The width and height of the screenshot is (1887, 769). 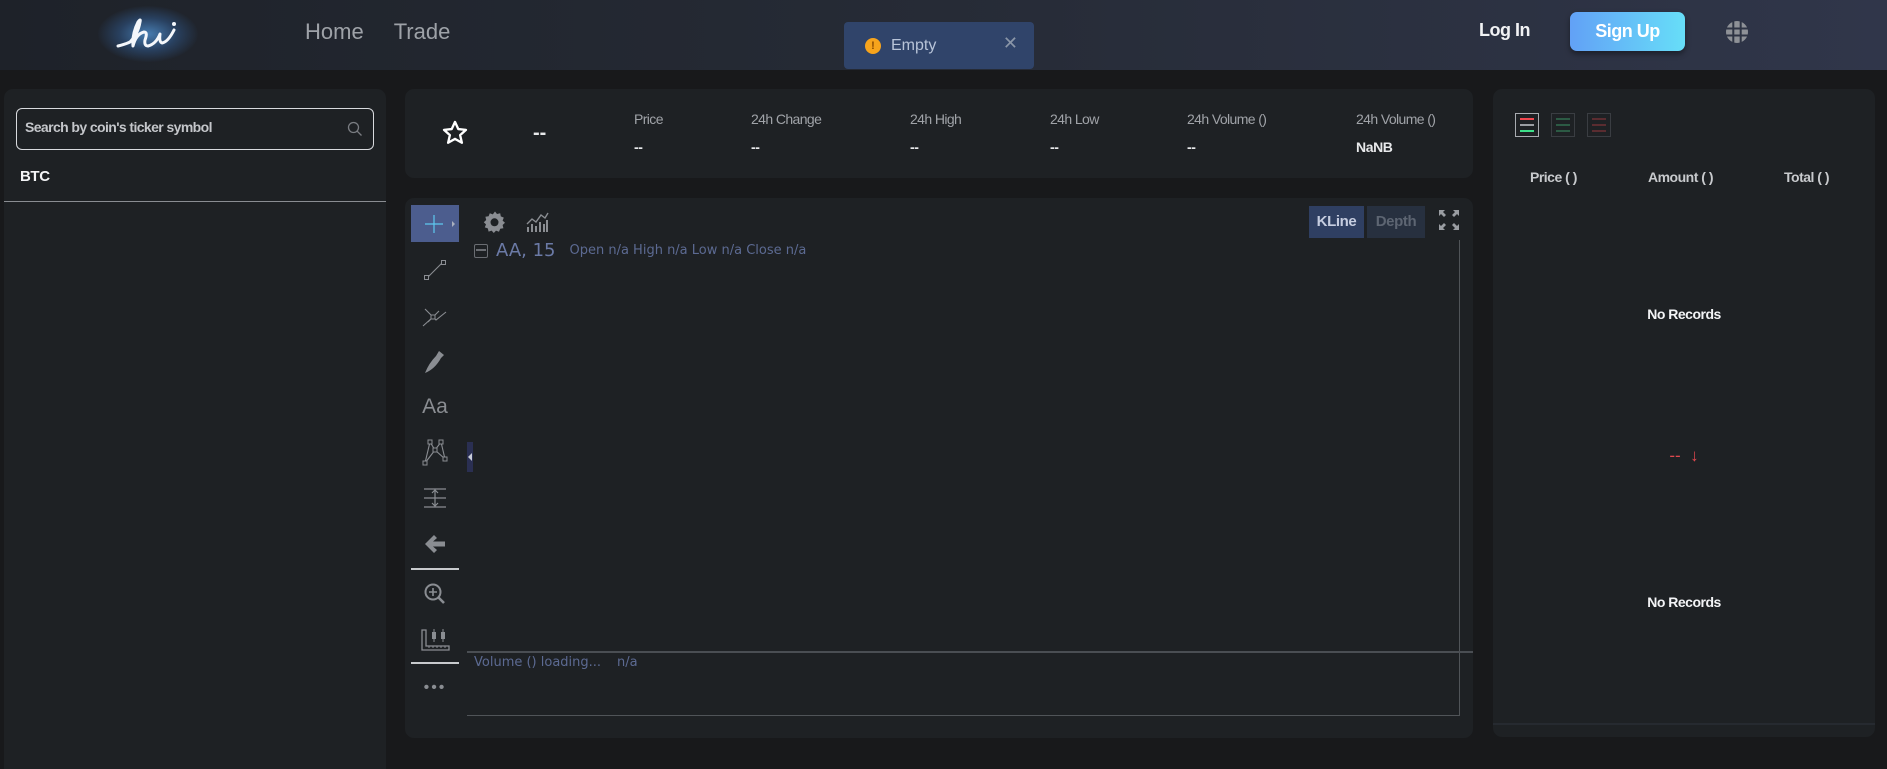 I want to click on toast-notification: ! Empty ✕, so click(x=939, y=45).